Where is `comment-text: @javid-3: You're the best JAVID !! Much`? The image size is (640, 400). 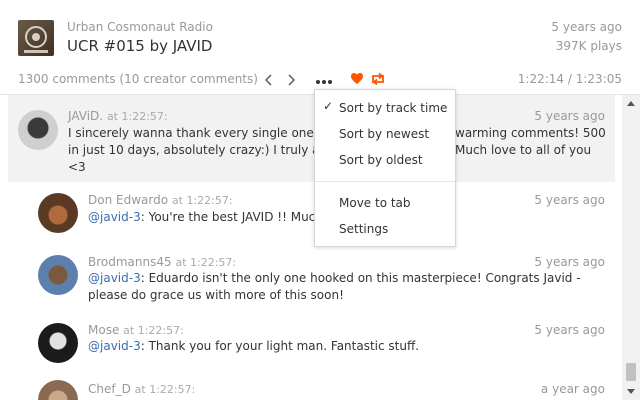 comment-text: @javid-3: You're the best JAVID !! Much is located at coordinates (208, 217).